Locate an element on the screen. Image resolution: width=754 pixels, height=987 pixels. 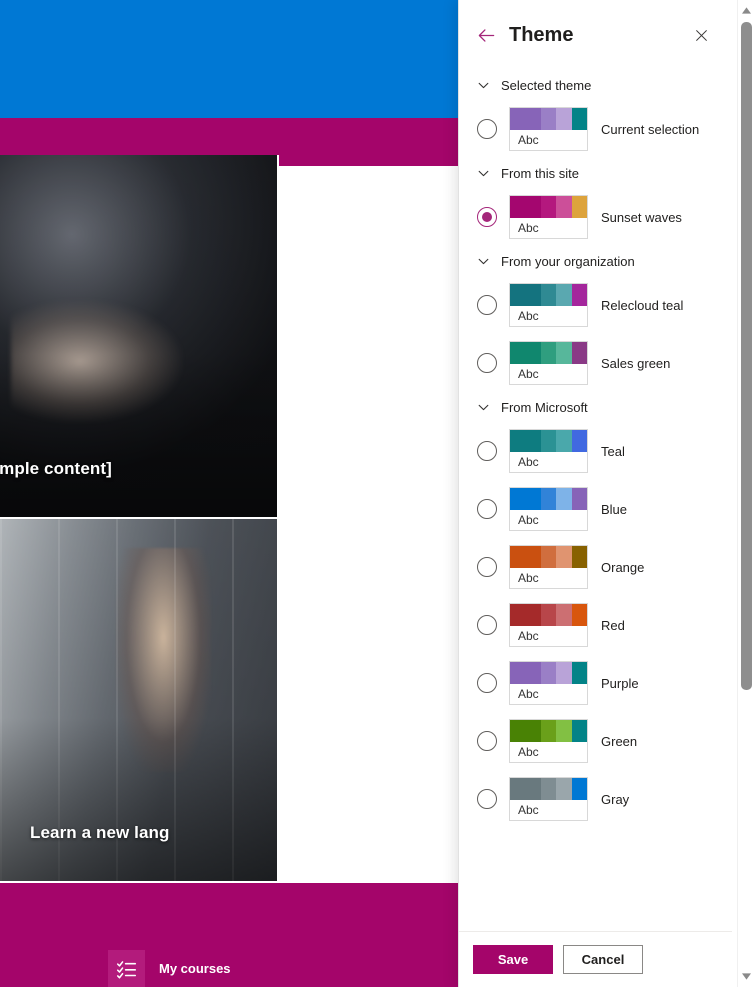
save-button: Save is located at coordinates (513, 959).